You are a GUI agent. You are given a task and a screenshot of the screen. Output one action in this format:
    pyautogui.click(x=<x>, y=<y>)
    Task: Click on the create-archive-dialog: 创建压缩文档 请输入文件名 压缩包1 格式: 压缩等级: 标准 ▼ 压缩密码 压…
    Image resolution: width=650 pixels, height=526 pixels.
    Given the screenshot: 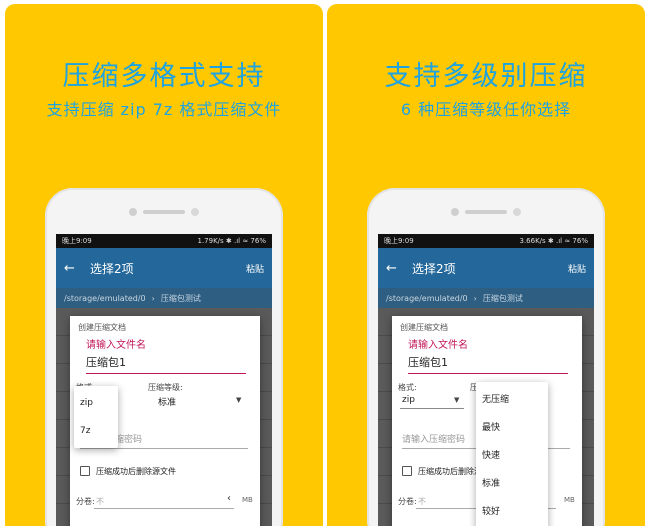 What is the action you would take?
    pyautogui.click(x=165, y=421)
    